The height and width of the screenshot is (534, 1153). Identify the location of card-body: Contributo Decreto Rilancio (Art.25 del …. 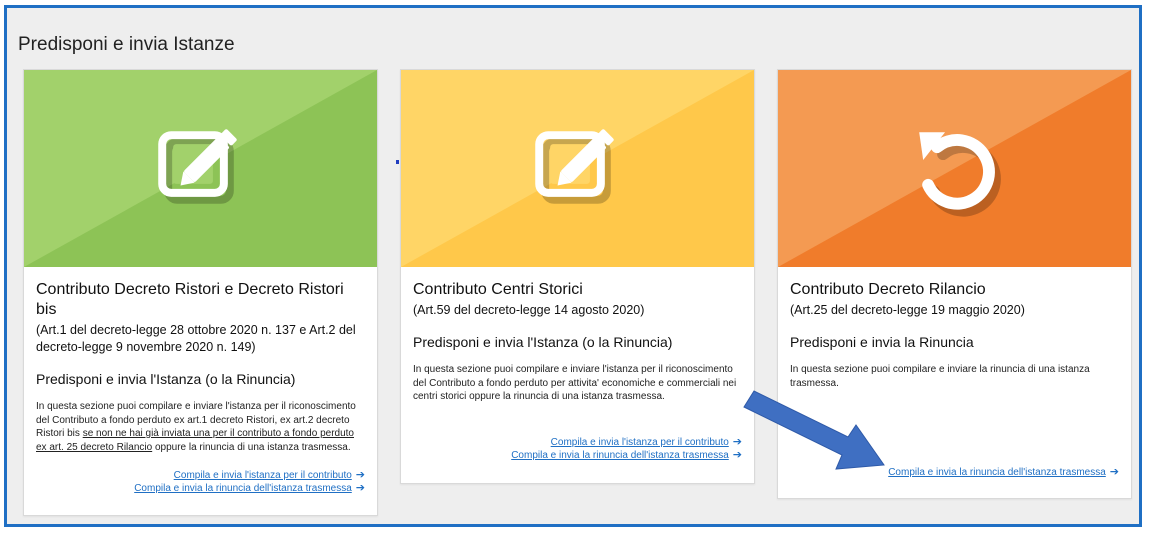
(954, 335).